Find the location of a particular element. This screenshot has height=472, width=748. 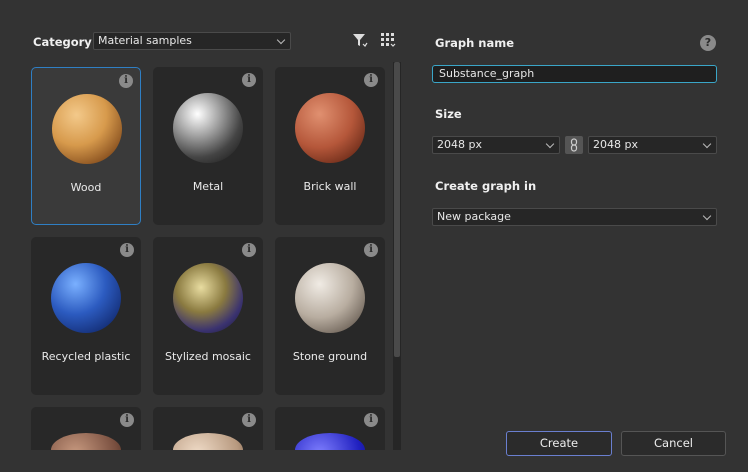

create-in-label: Create graph in is located at coordinates (486, 186).